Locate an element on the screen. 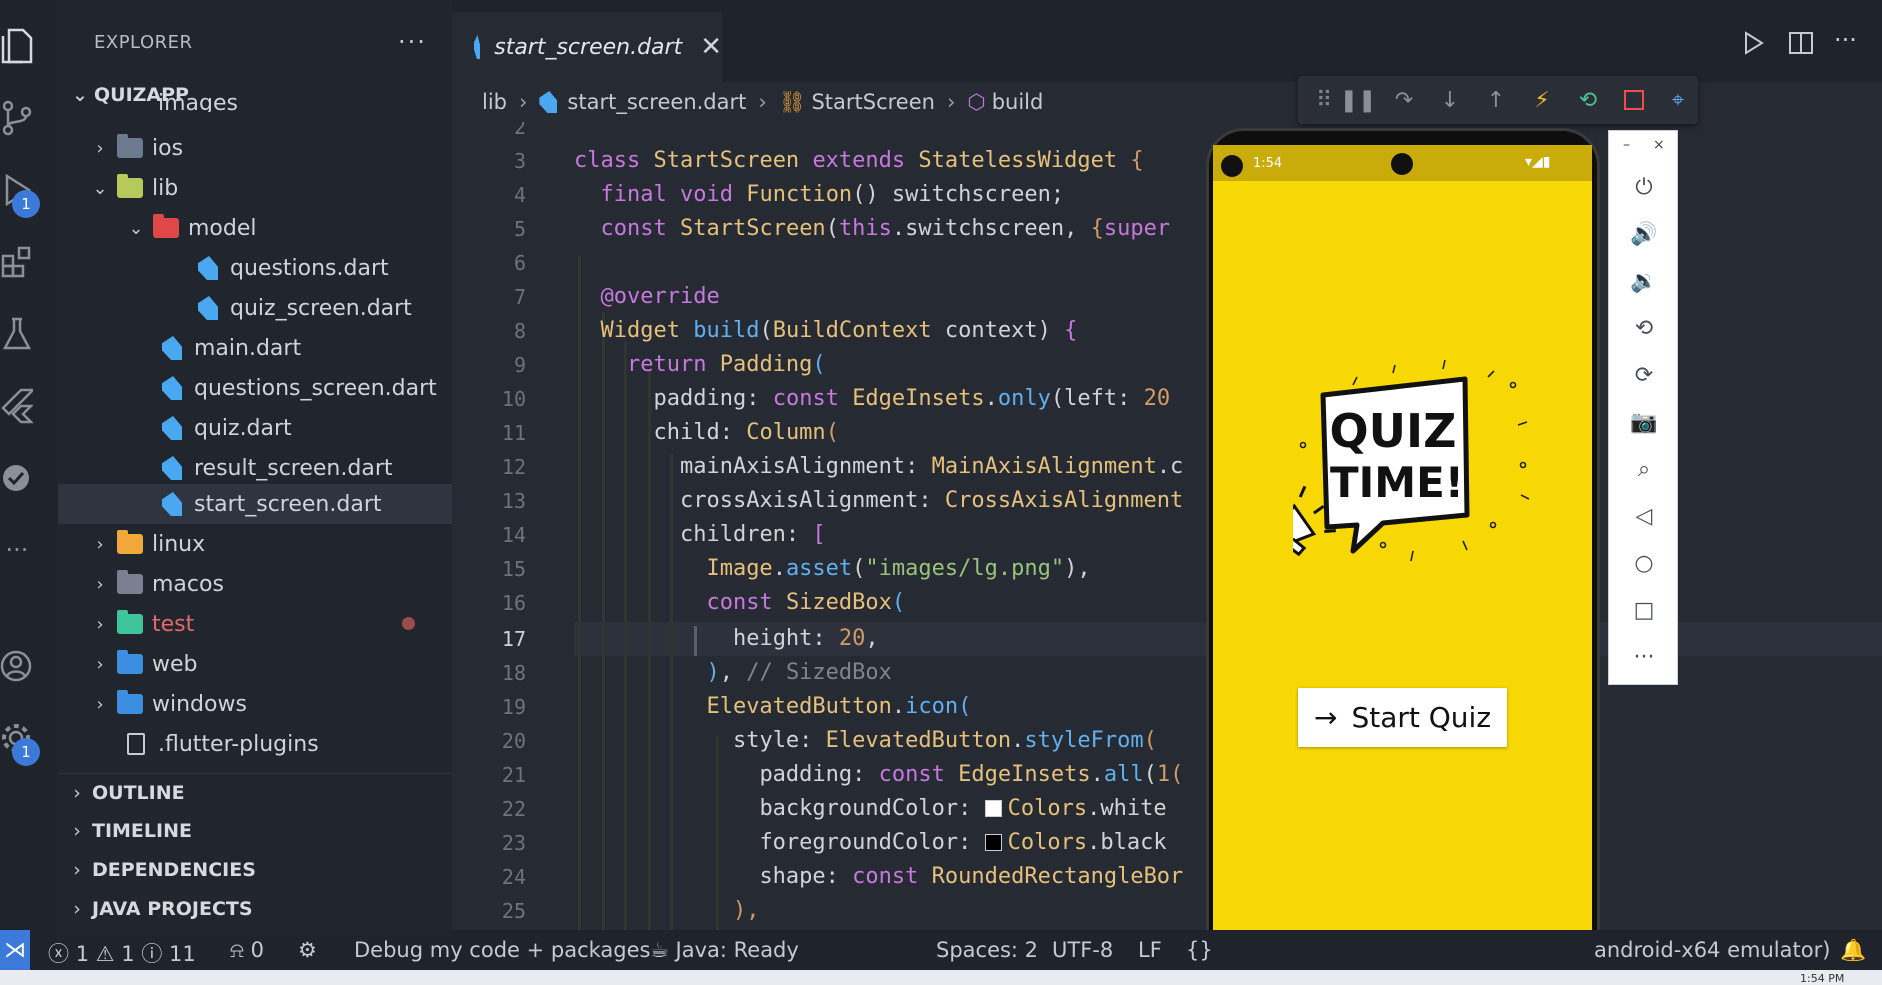 This screenshot has width=1882, height=985. tree-item-lib: ⌄ lib is located at coordinates (255, 188).